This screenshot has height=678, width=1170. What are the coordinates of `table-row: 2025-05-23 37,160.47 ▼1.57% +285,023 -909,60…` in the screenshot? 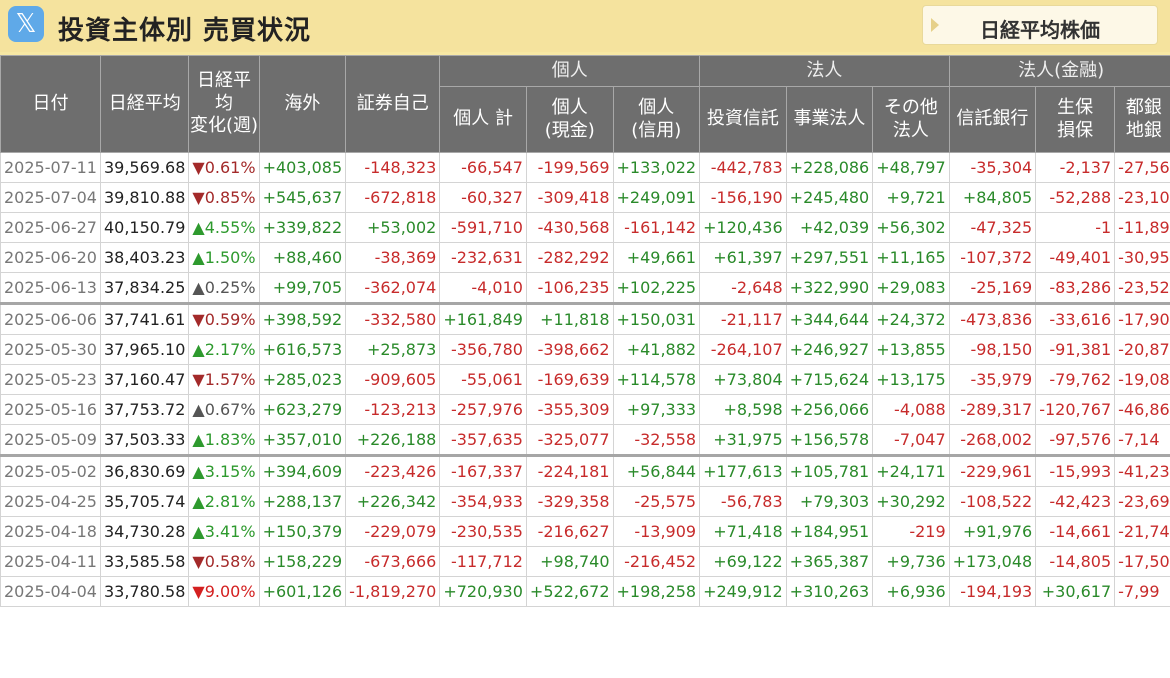 It's located at (585, 379).